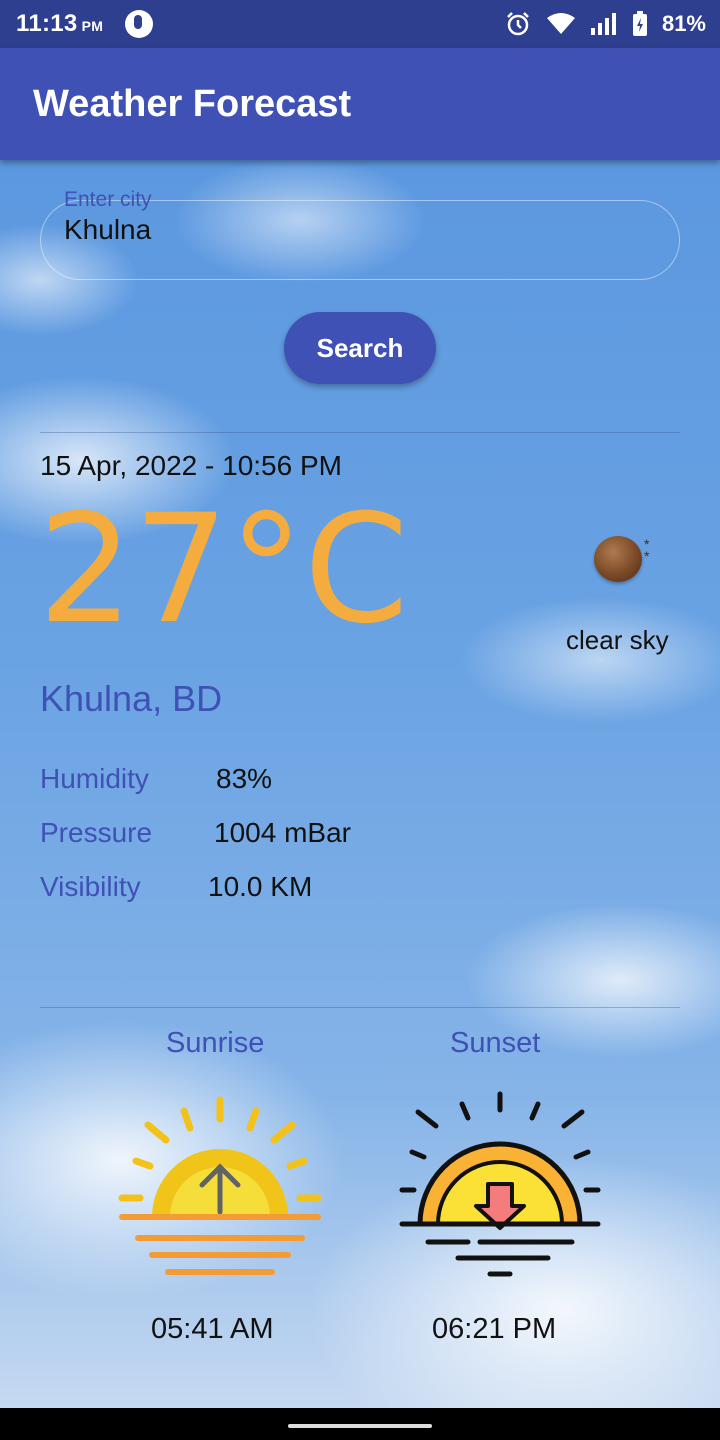  What do you see at coordinates (96, 832) in the screenshot?
I see `pressure-label: Pressure` at bounding box center [96, 832].